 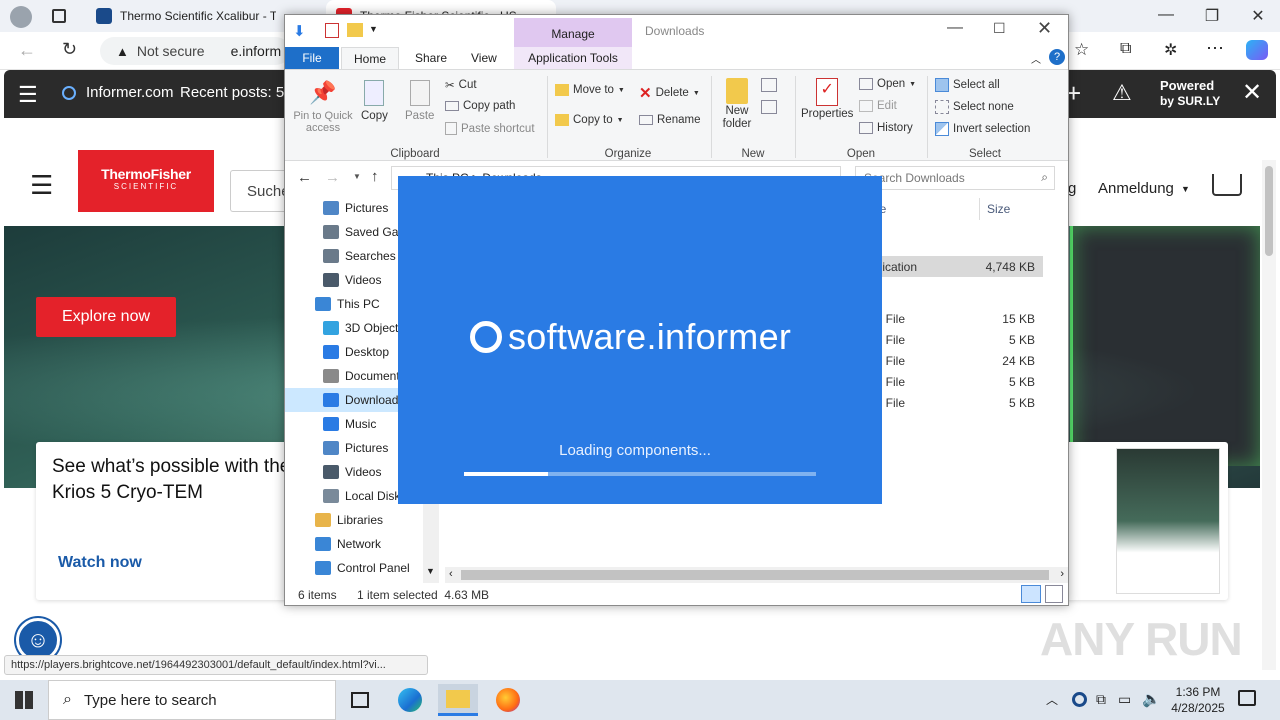 What do you see at coordinates (1252, 92) in the screenshot?
I see `close-bar-icon: ✕` at bounding box center [1252, 92].